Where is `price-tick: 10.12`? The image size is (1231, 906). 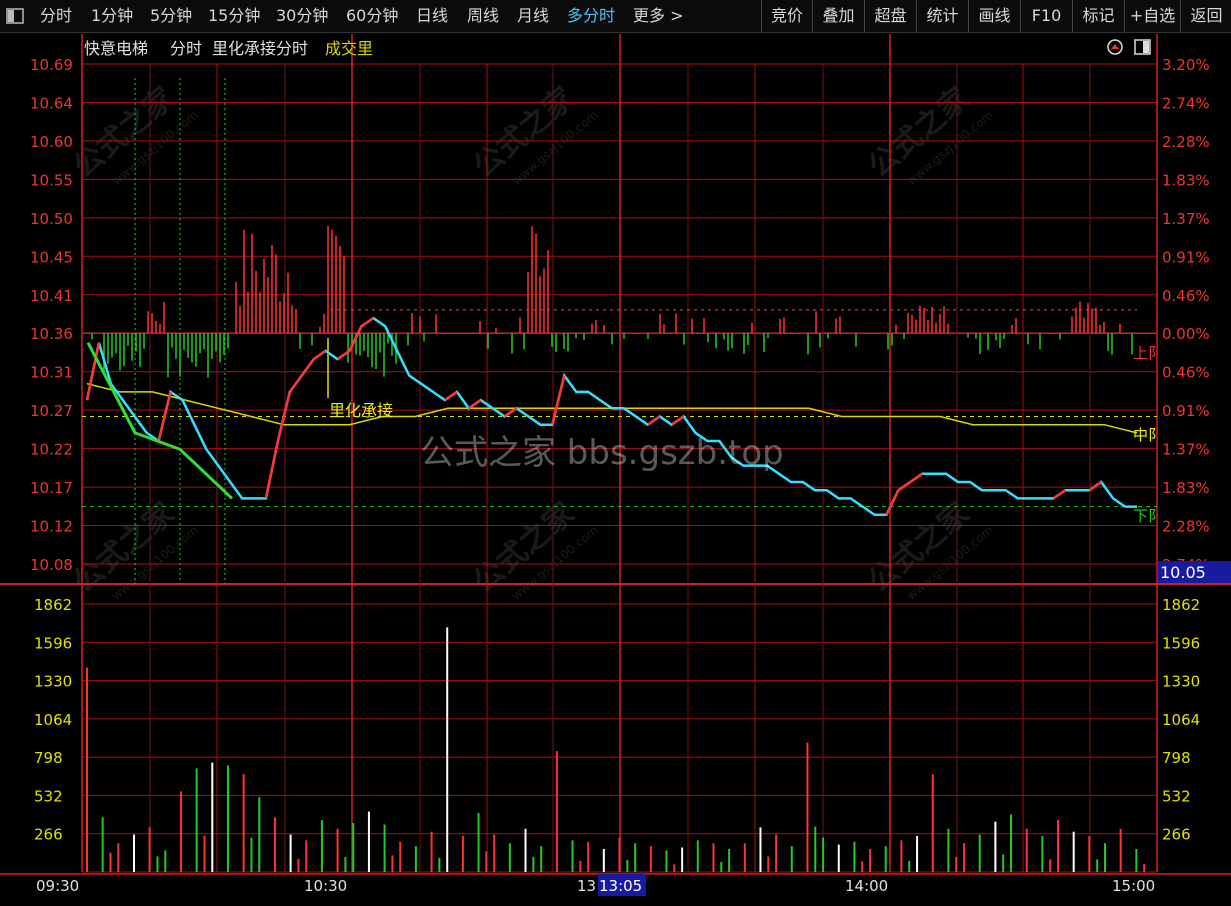 price-tick: 10.12 is located at coordinates (51, 527).